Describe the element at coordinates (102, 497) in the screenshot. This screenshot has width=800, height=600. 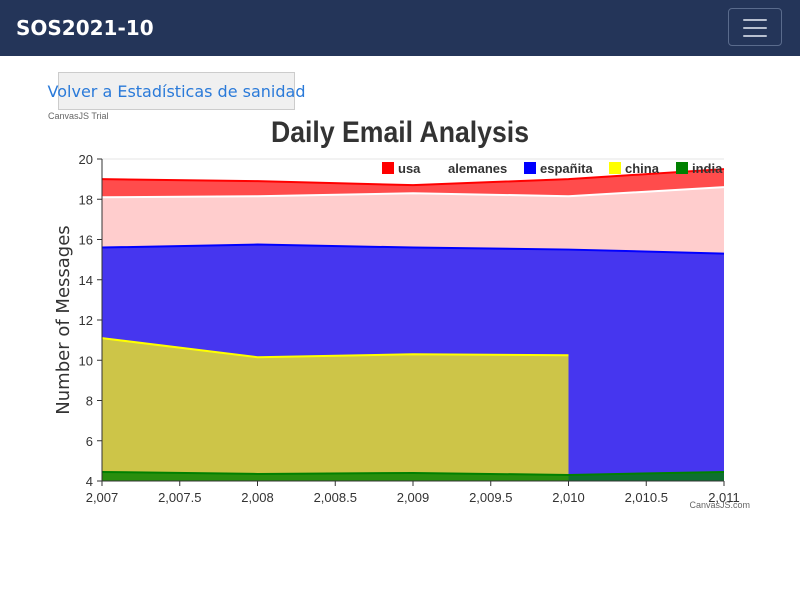
I see `x-tick-label: 2,007` at that location.